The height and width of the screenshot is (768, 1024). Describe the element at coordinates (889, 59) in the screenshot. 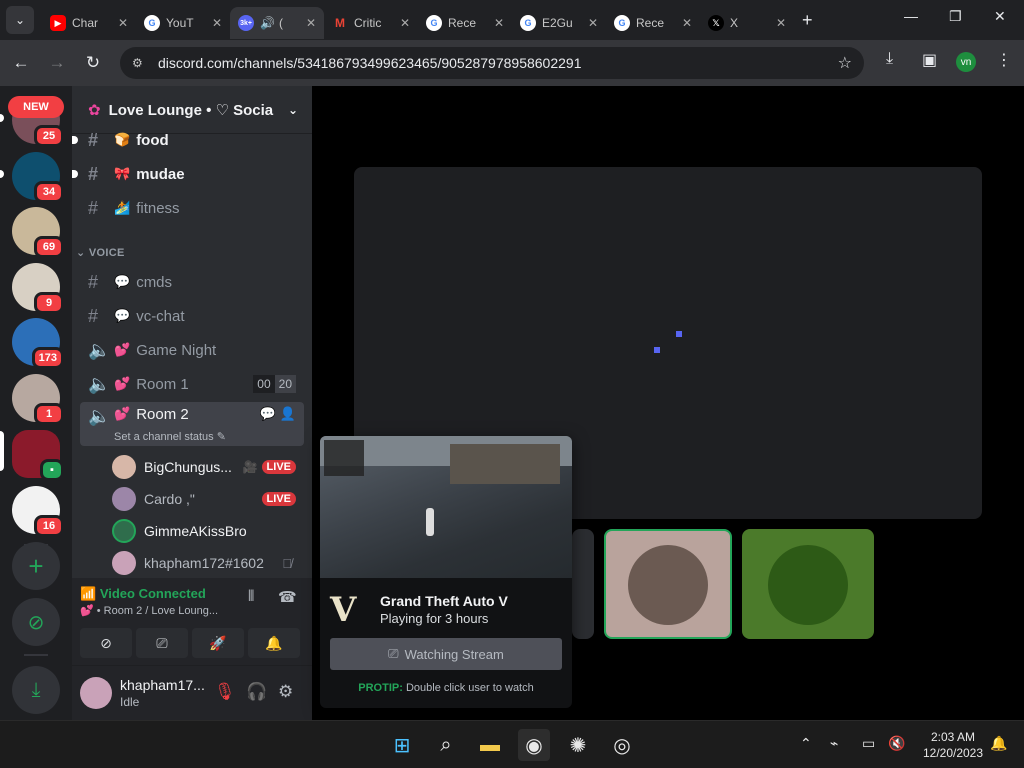

I see `download-icon: ⤓` at that location.